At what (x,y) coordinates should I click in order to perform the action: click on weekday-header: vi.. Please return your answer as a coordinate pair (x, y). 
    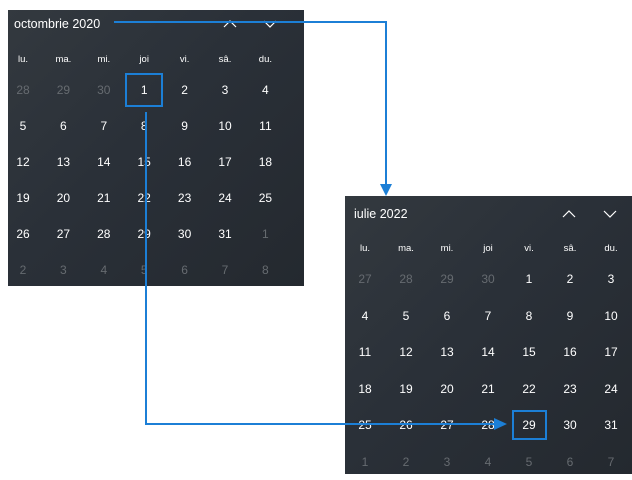
    Looking at the image, I should click on (184, 59).